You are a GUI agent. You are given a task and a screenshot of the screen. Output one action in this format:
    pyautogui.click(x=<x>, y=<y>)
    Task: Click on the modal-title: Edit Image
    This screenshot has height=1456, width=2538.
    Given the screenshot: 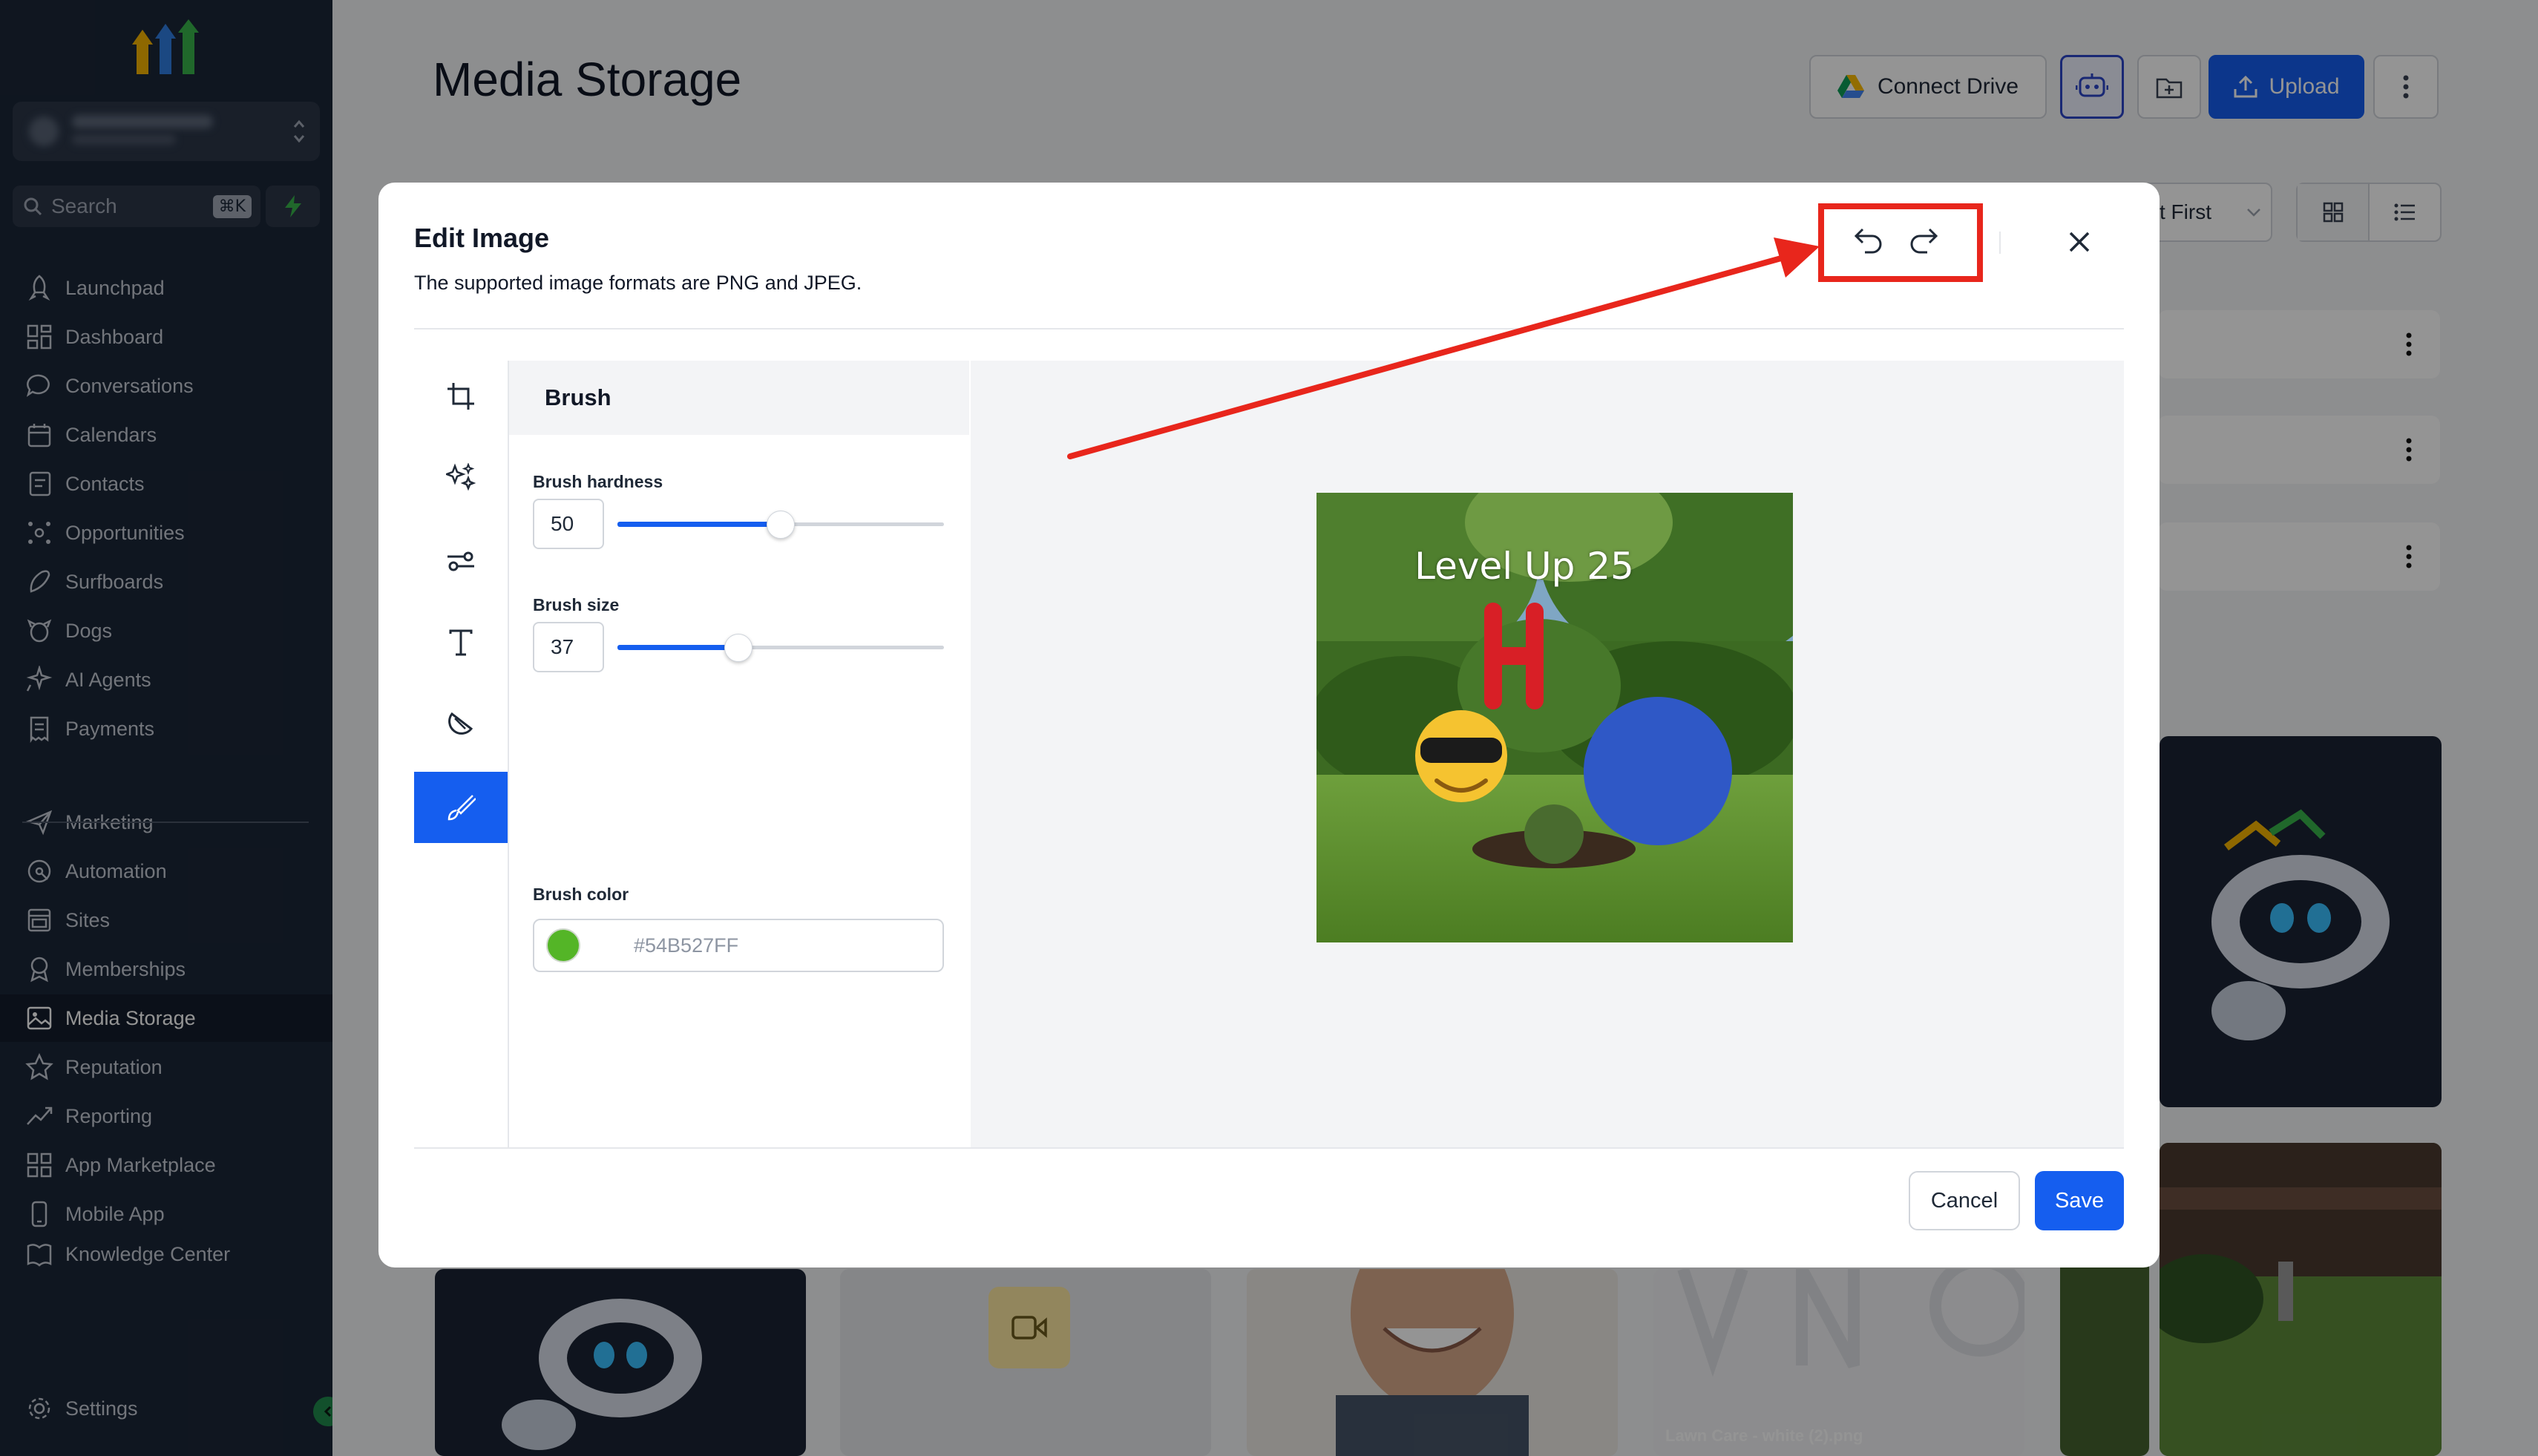 What is the action you would take?
    pyautogui.click(x=482, y=238)
    